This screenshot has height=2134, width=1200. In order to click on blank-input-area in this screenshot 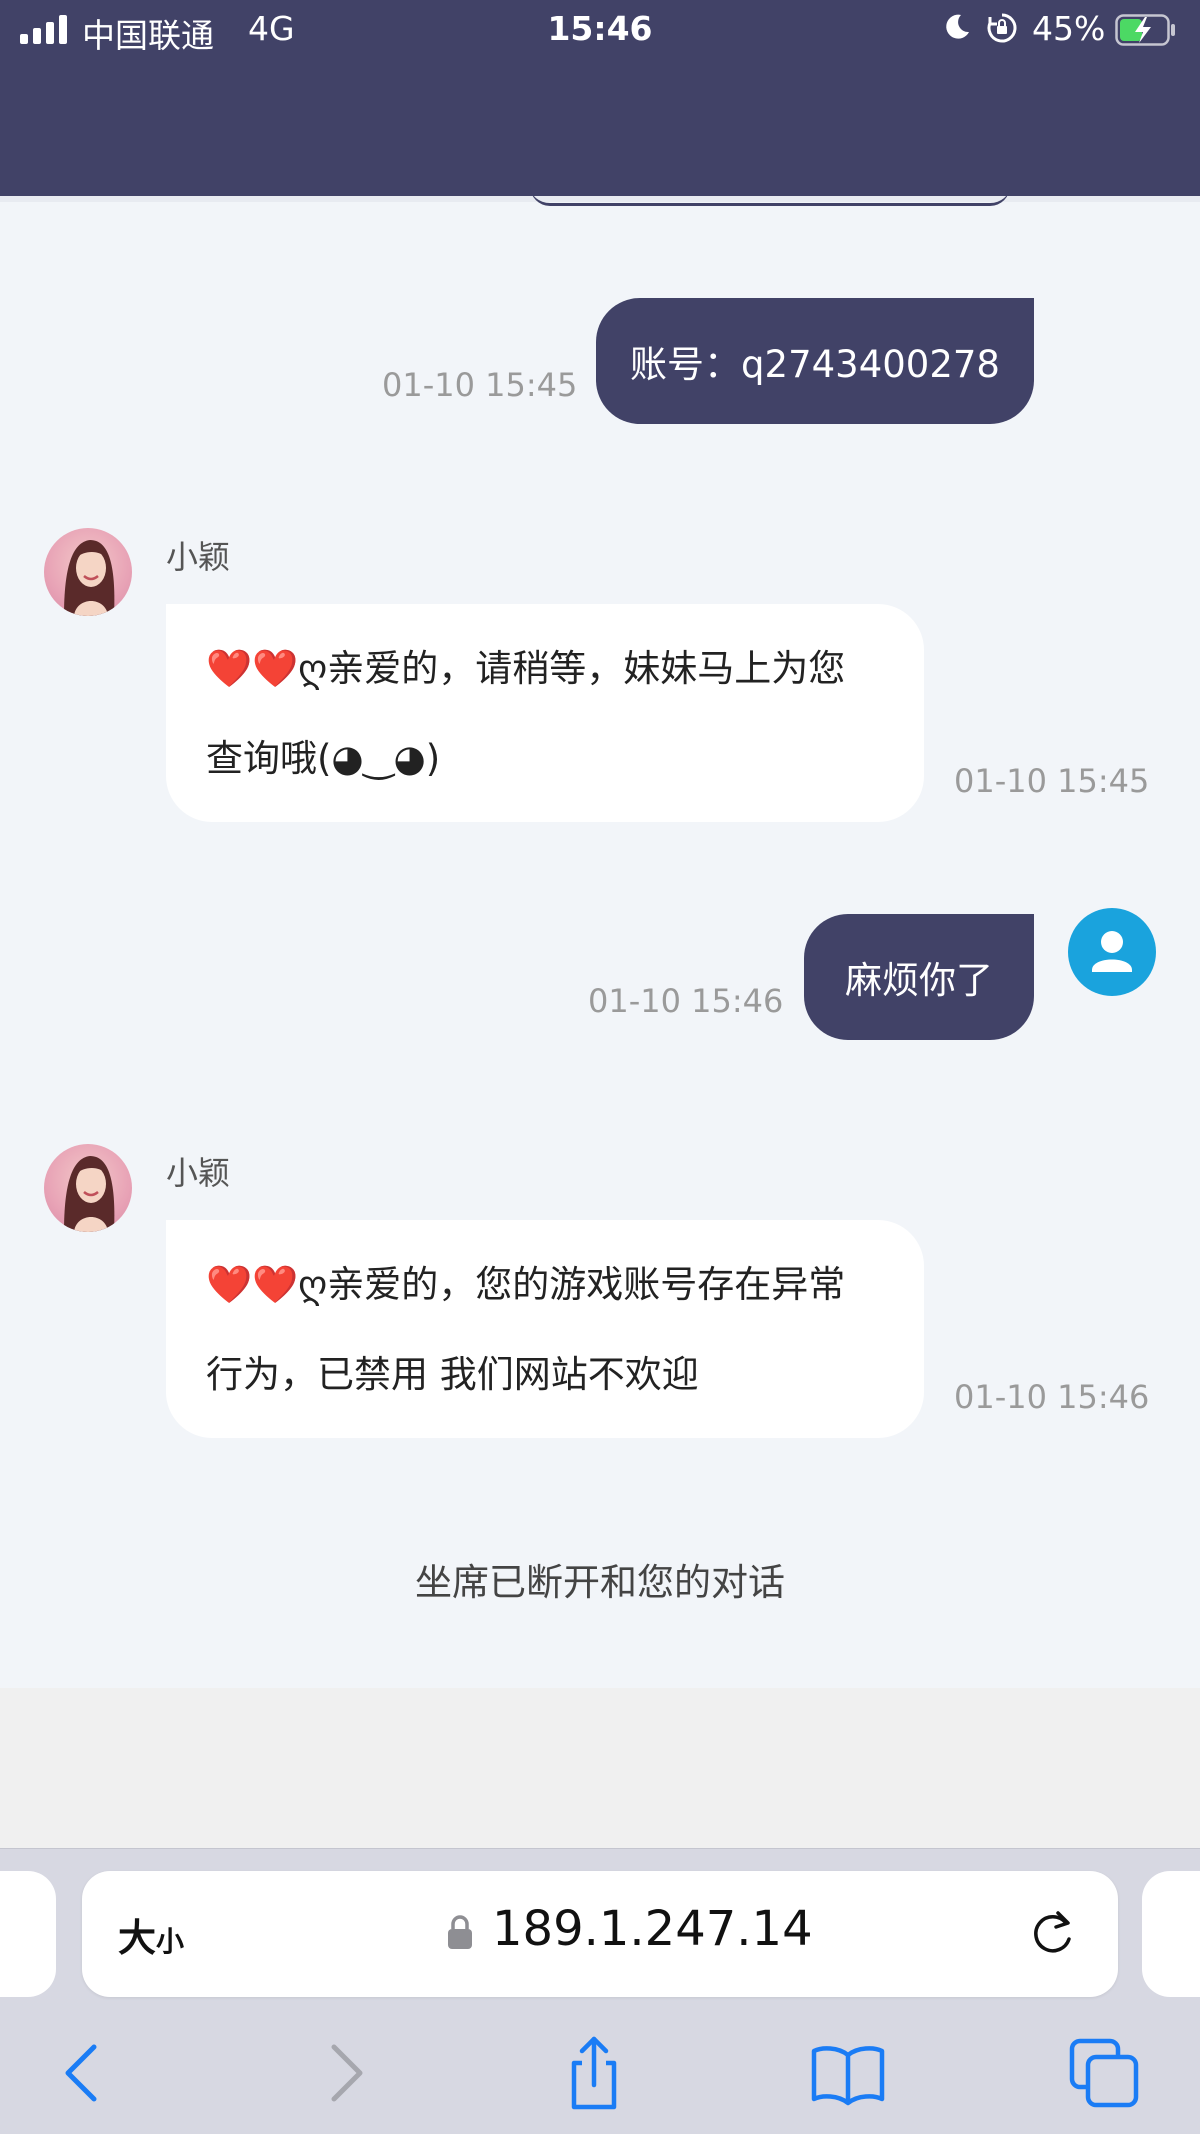, I will do `click(600, 1768)`.